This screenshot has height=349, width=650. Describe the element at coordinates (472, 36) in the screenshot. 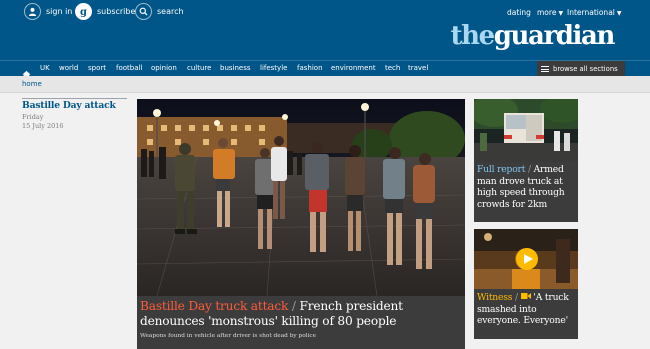

I see `logo-the: the` at that location.